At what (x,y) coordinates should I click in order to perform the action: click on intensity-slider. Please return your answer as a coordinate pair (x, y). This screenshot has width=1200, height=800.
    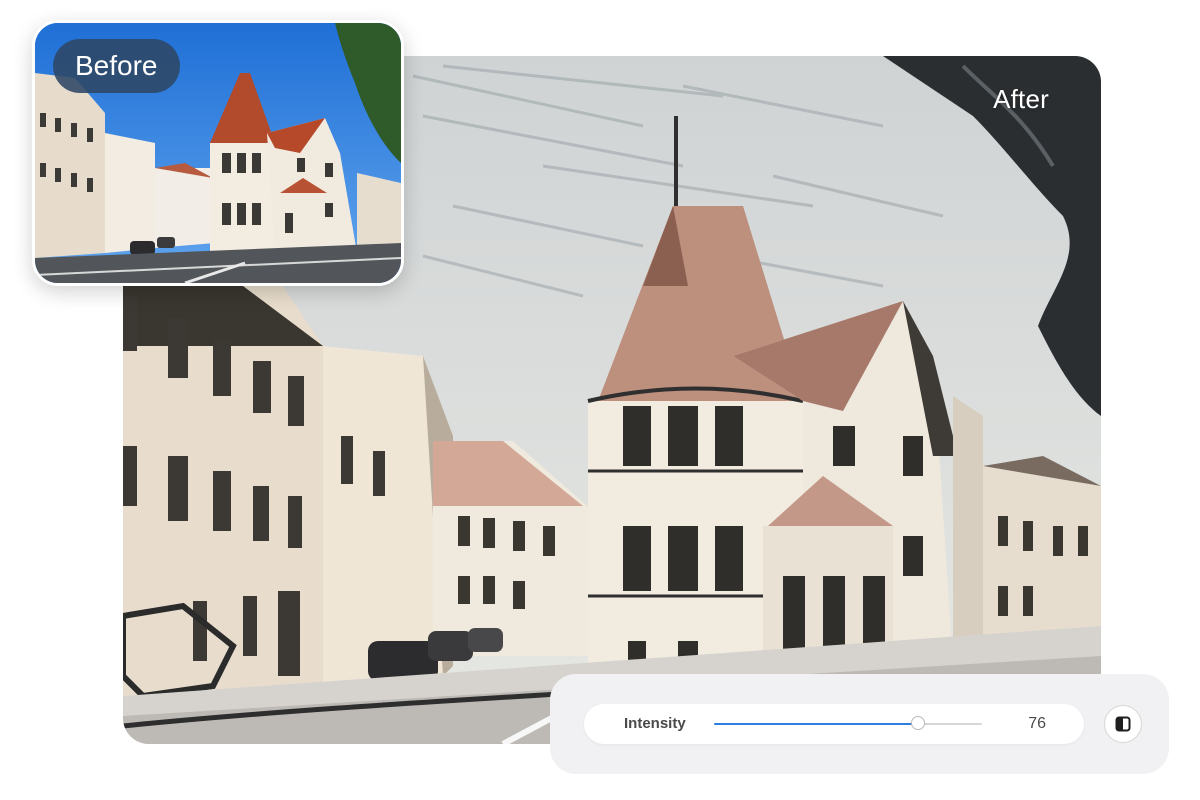
    Looking at the image, I should click on (848, 723).